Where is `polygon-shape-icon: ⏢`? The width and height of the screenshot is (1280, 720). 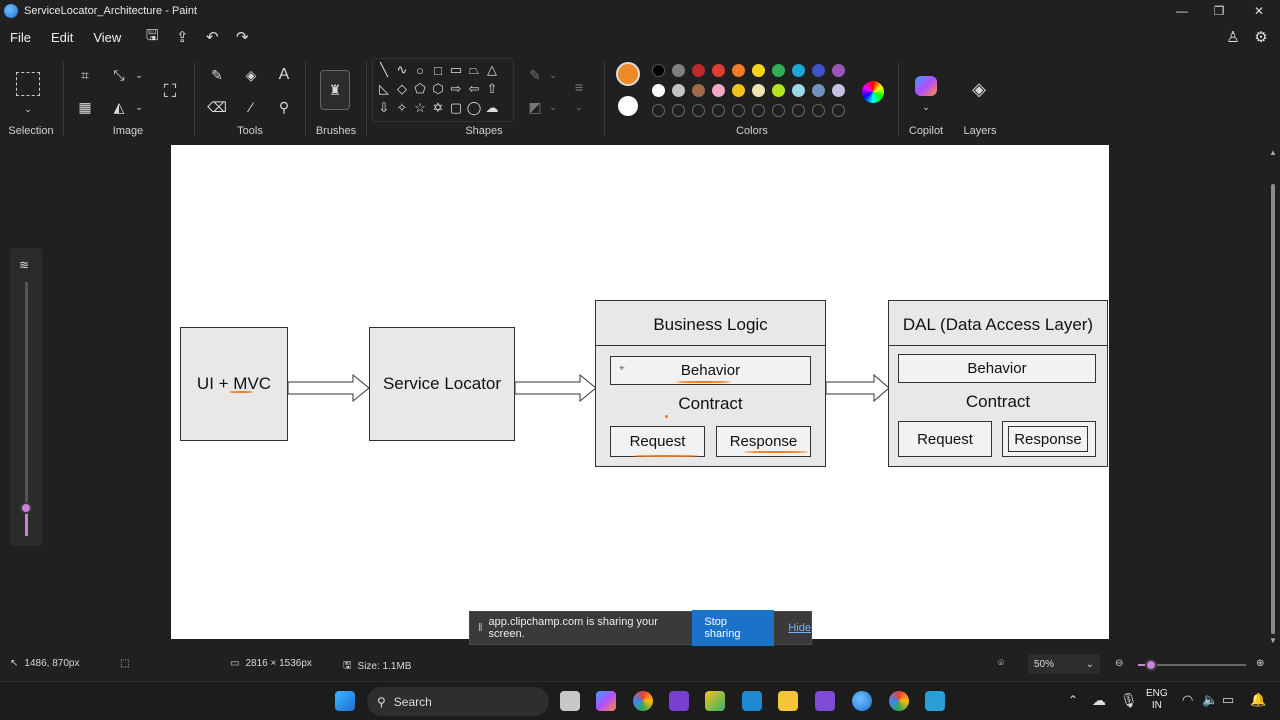
polygon-shape-icon: ⏢ is located at coordinates (474, 70).